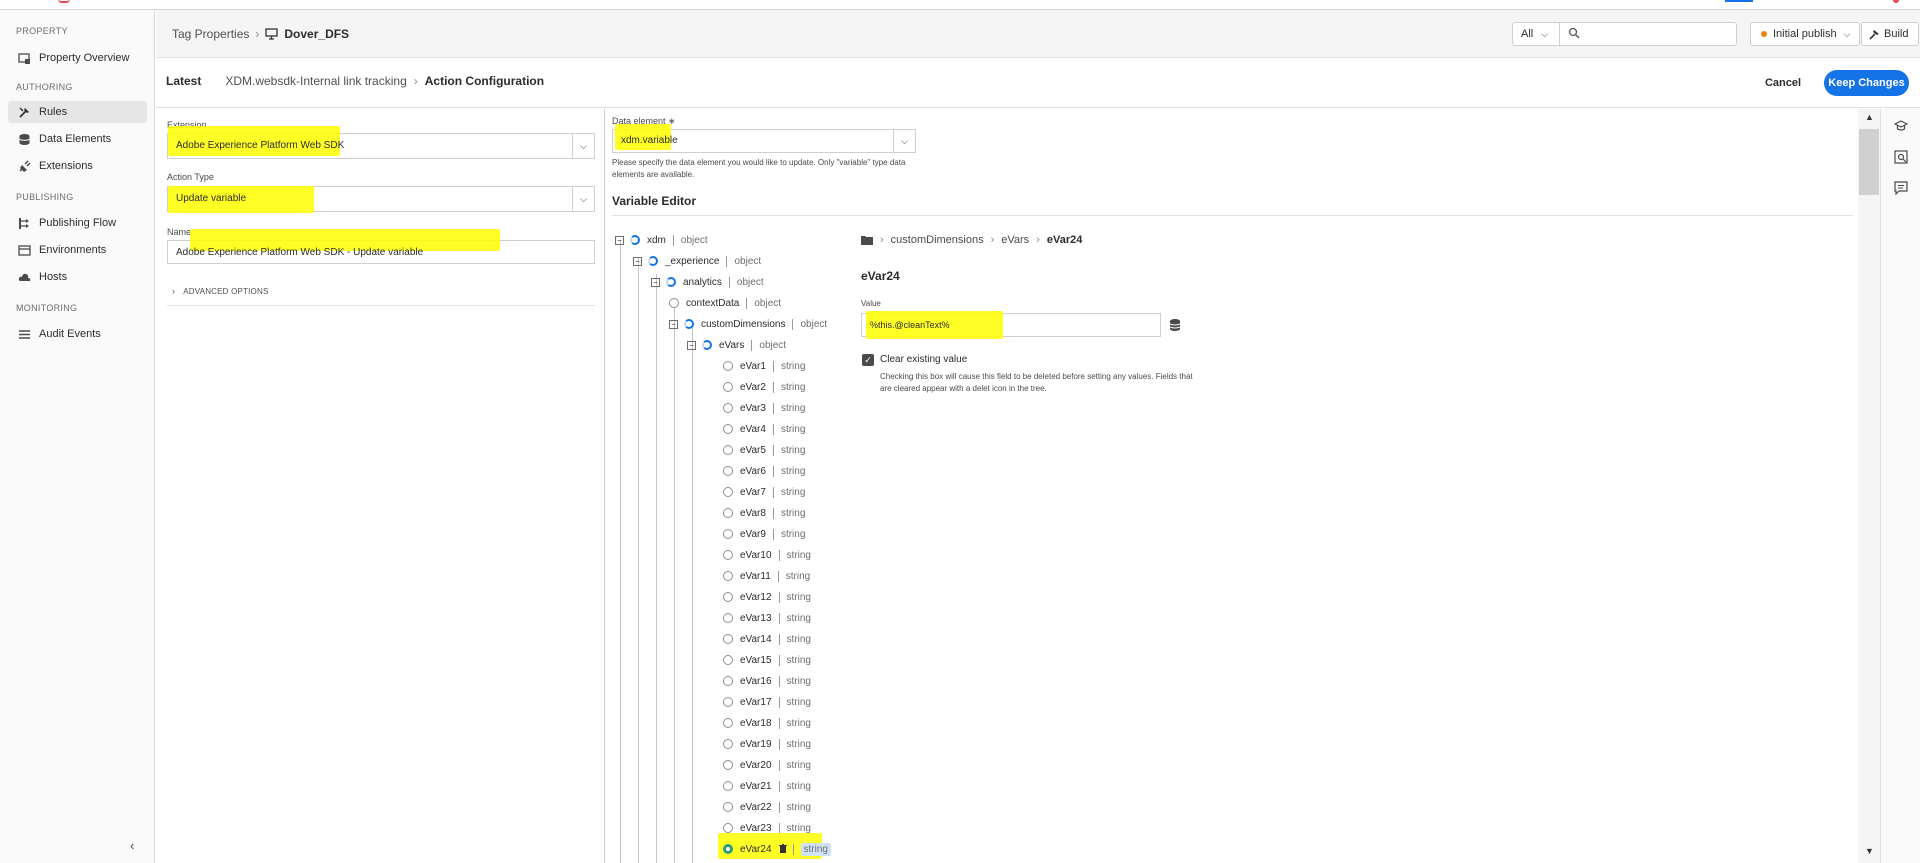  I want to click on tree-node-evar14: eVar14 string, so click(767, 639).